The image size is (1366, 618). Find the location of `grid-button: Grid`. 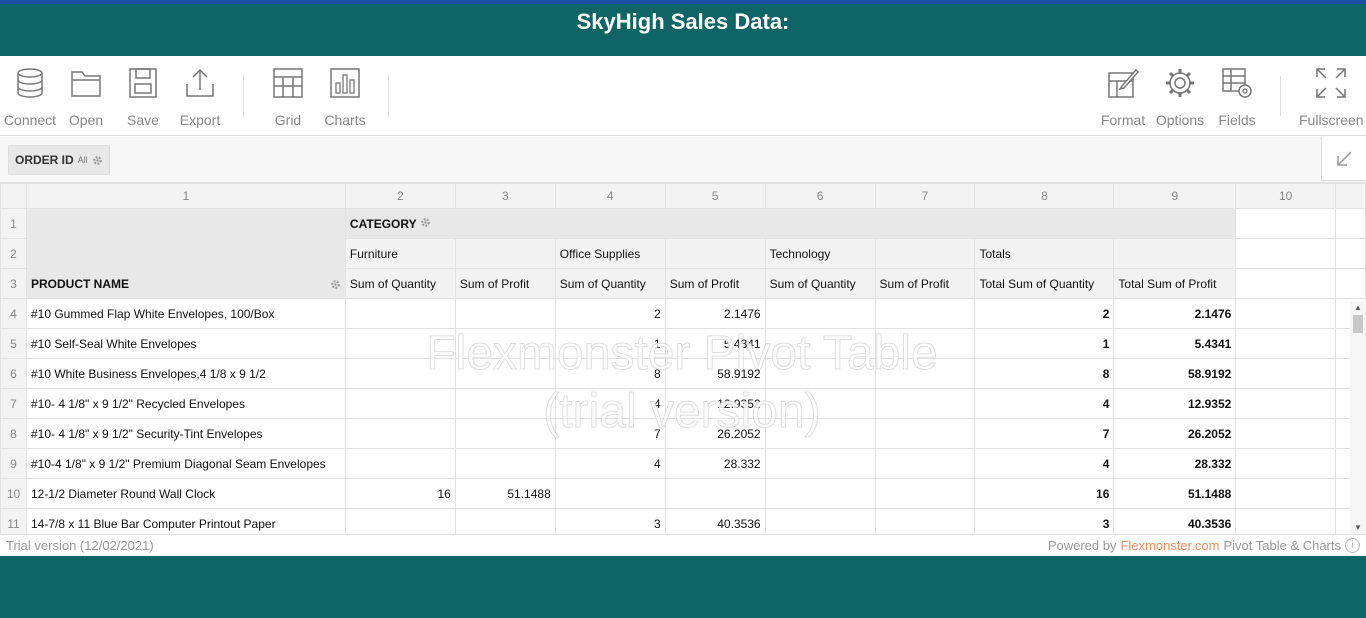

grid-button: Grid is located at coordinates (288, 97).